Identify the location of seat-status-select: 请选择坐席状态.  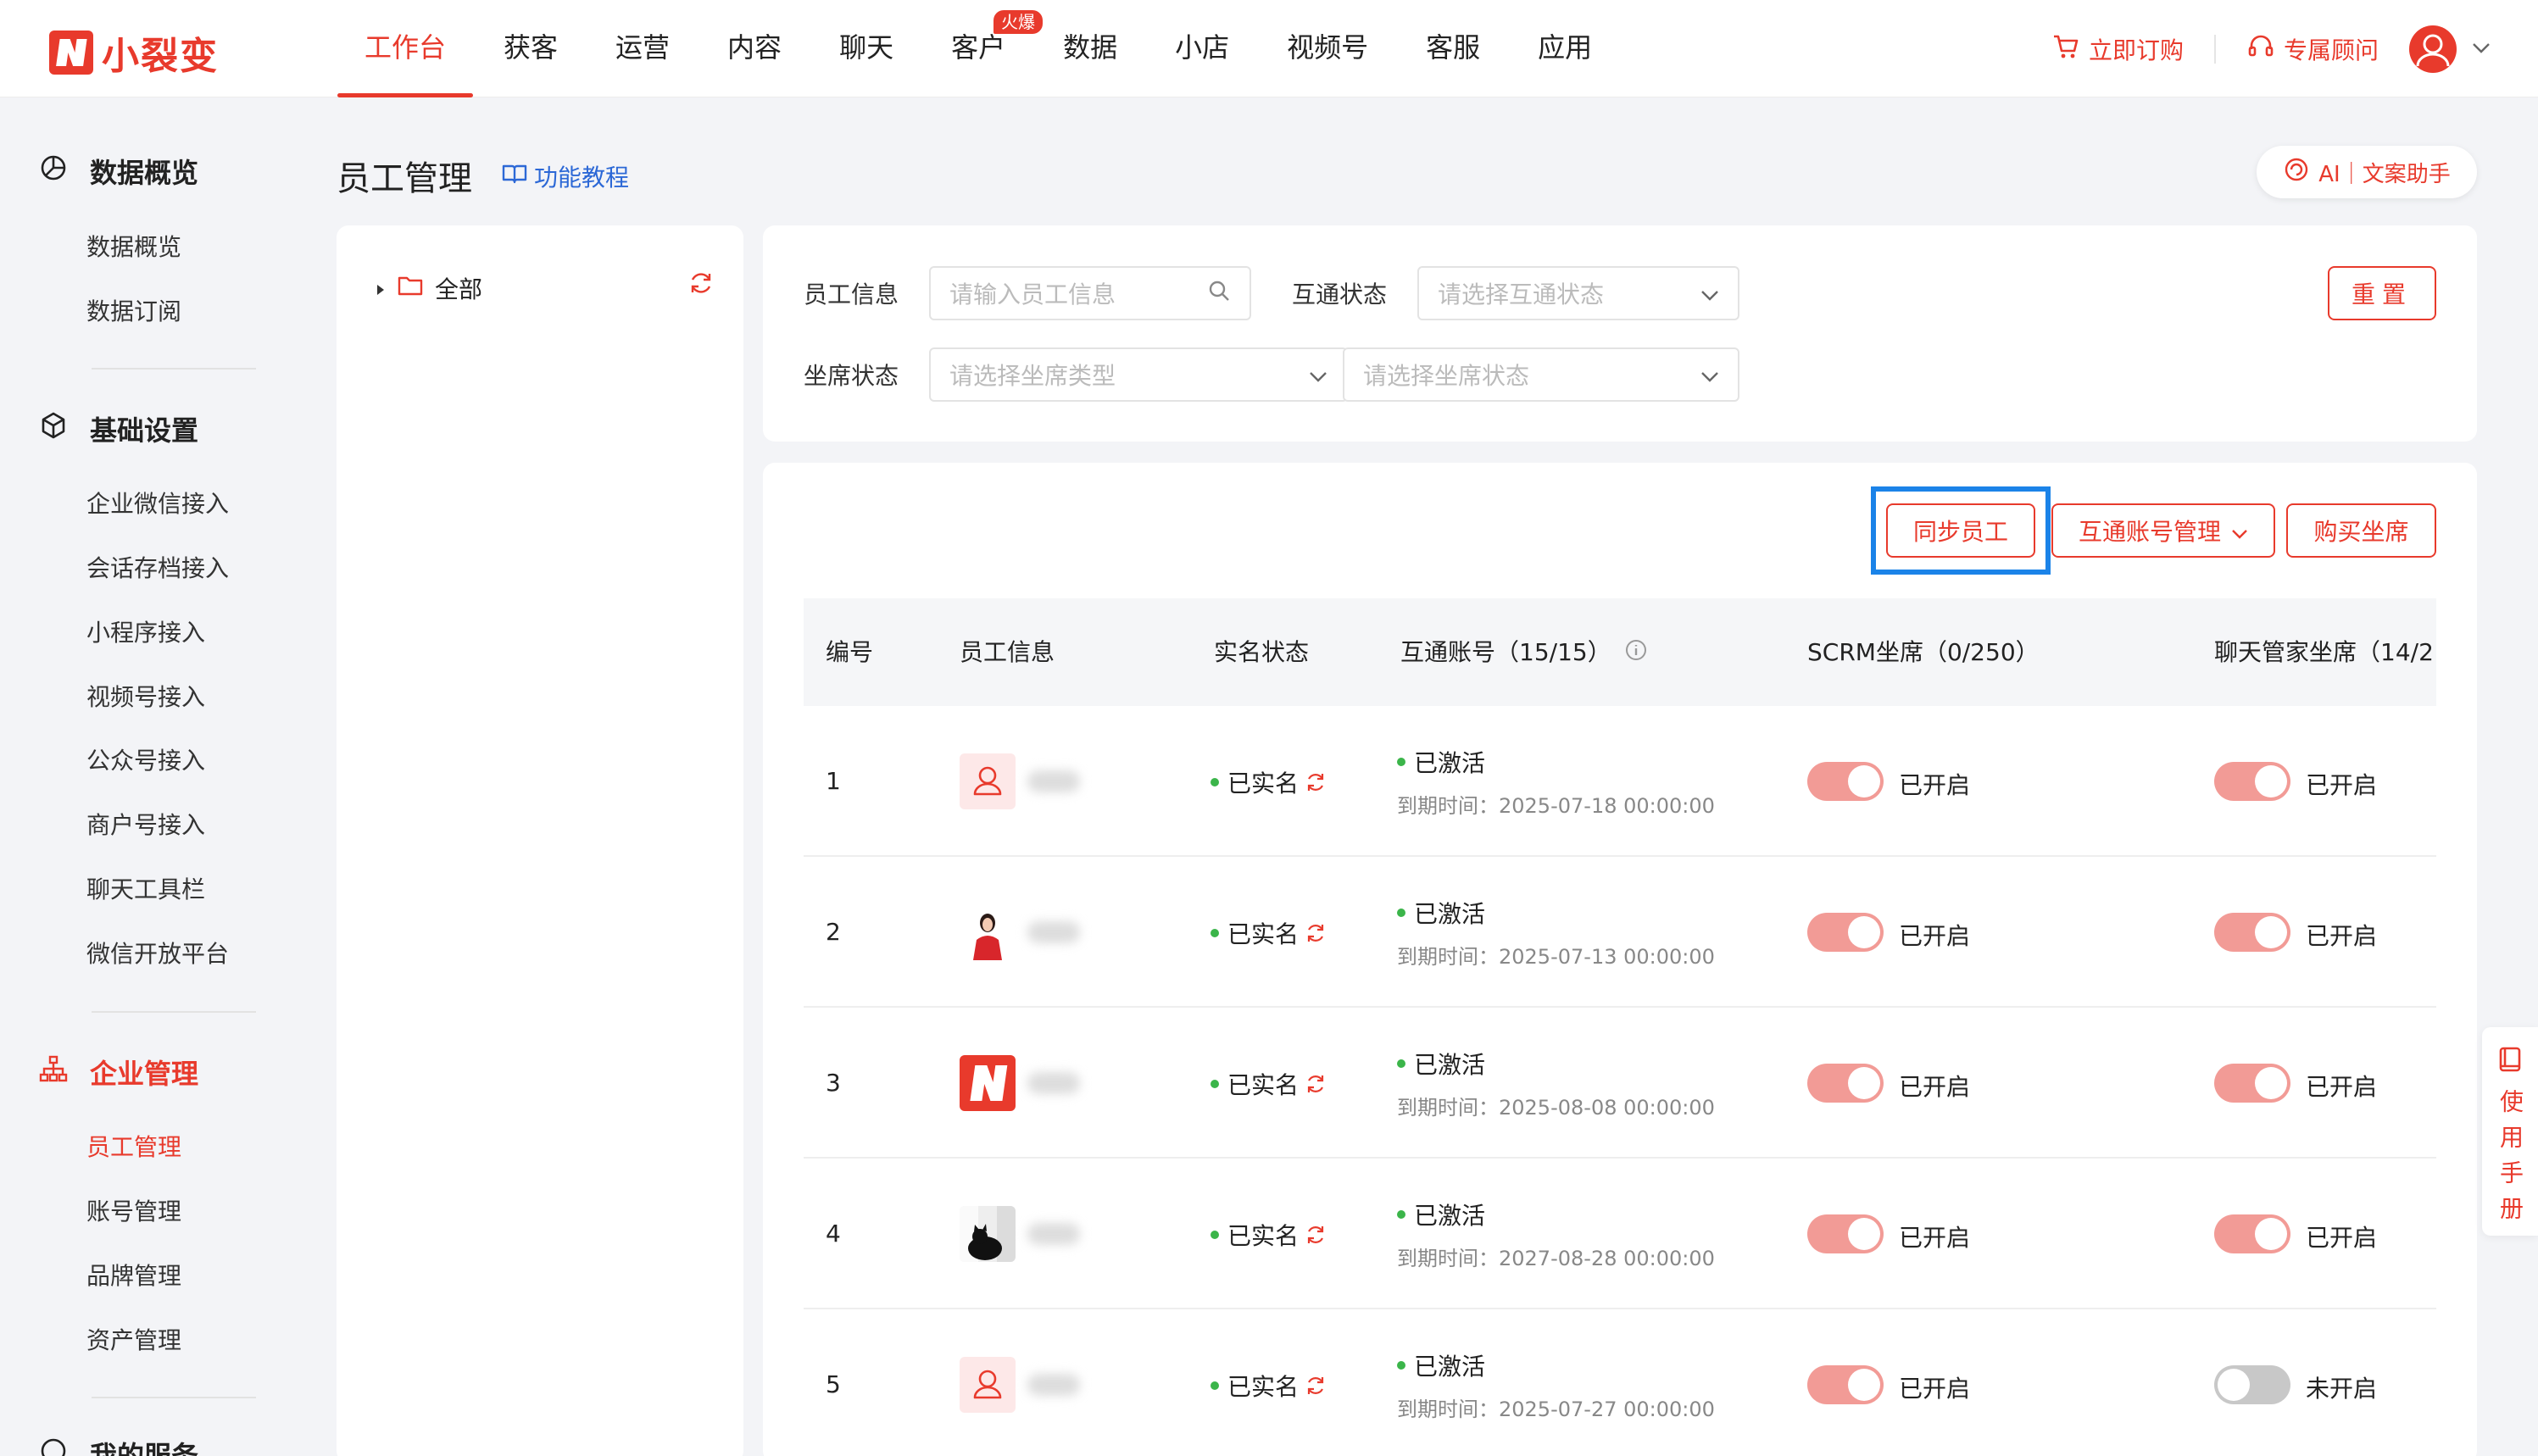
(1541, 375).